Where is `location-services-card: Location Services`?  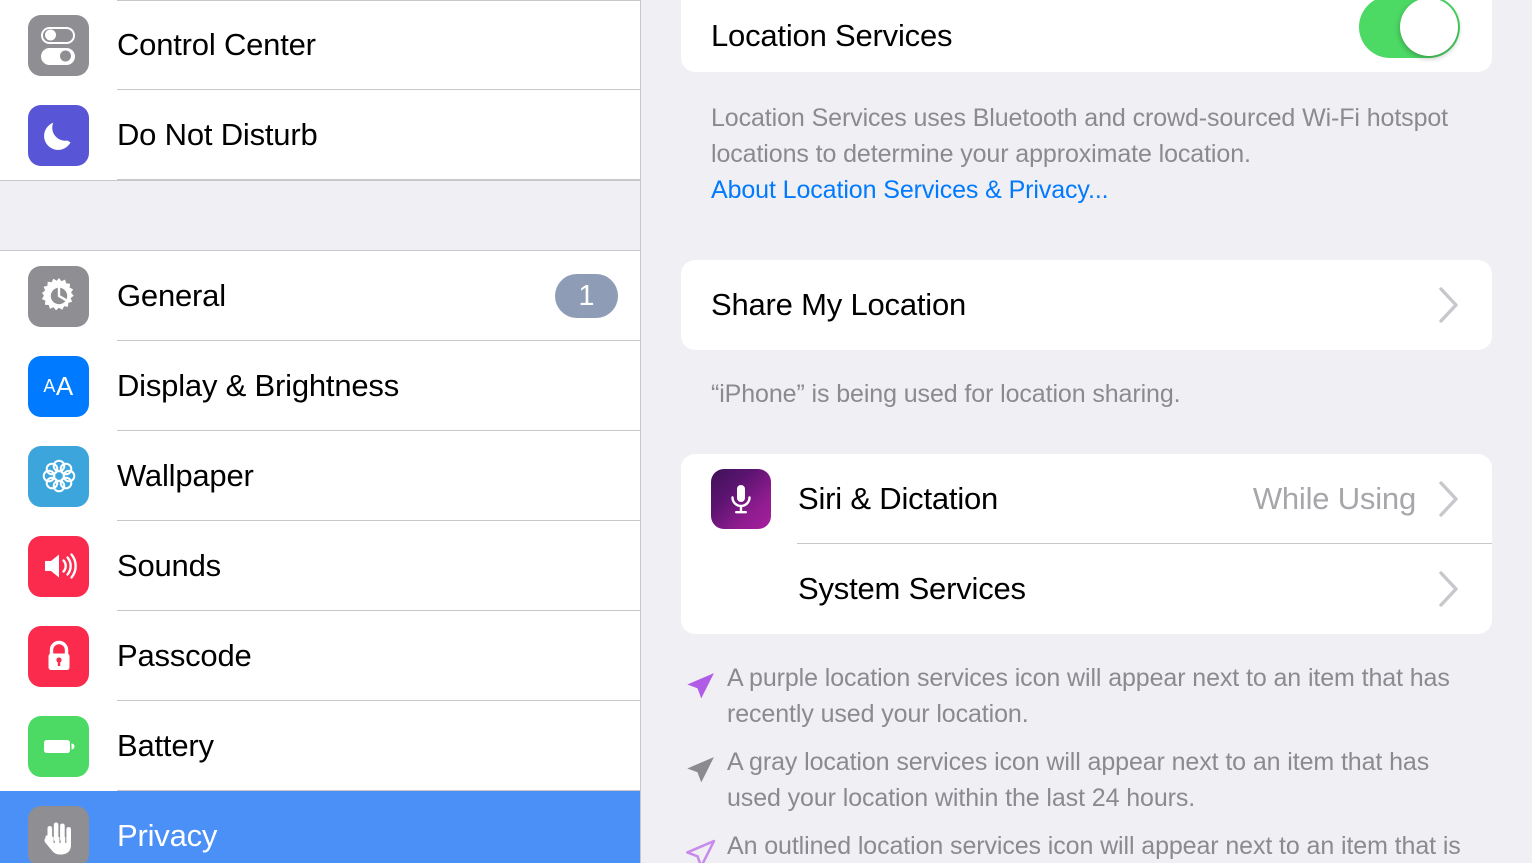 location-services-card: Location Services is located at coordinates (1086, 36).